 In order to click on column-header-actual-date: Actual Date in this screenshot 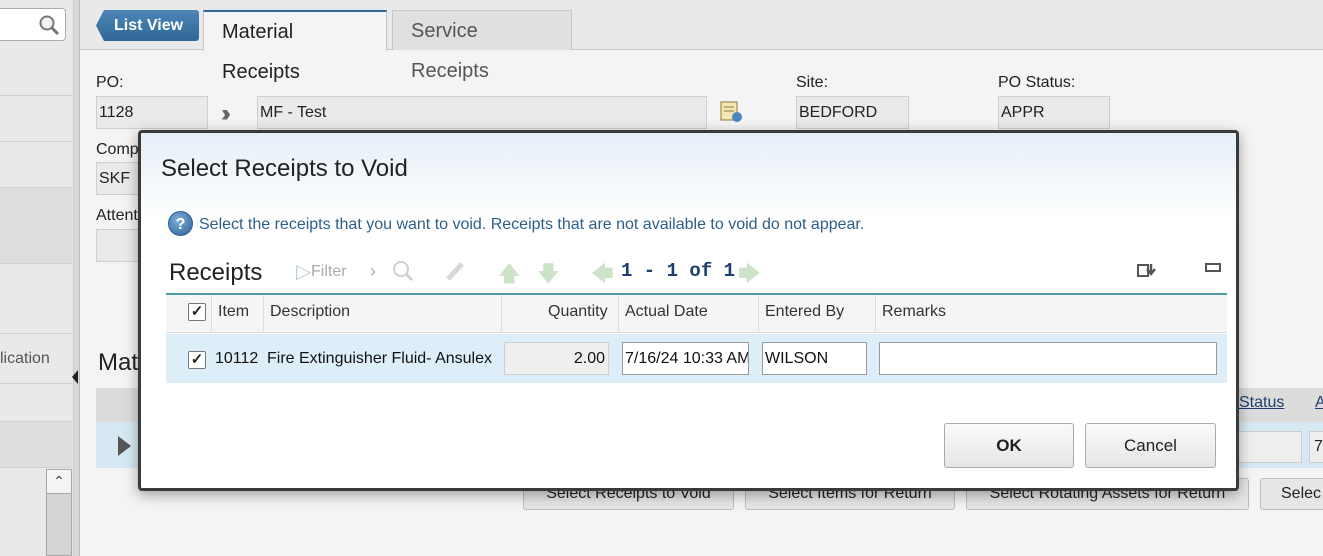, I will do `click(666, 312)`.